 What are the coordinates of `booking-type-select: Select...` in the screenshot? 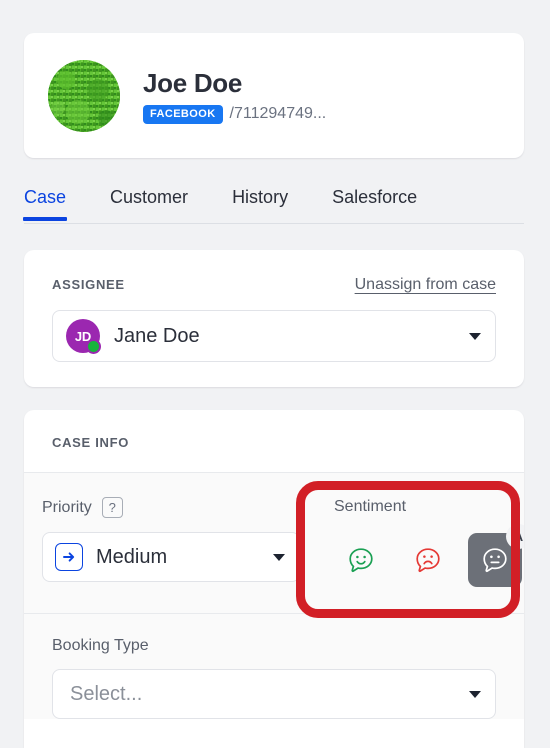 It's located at (274, 694).